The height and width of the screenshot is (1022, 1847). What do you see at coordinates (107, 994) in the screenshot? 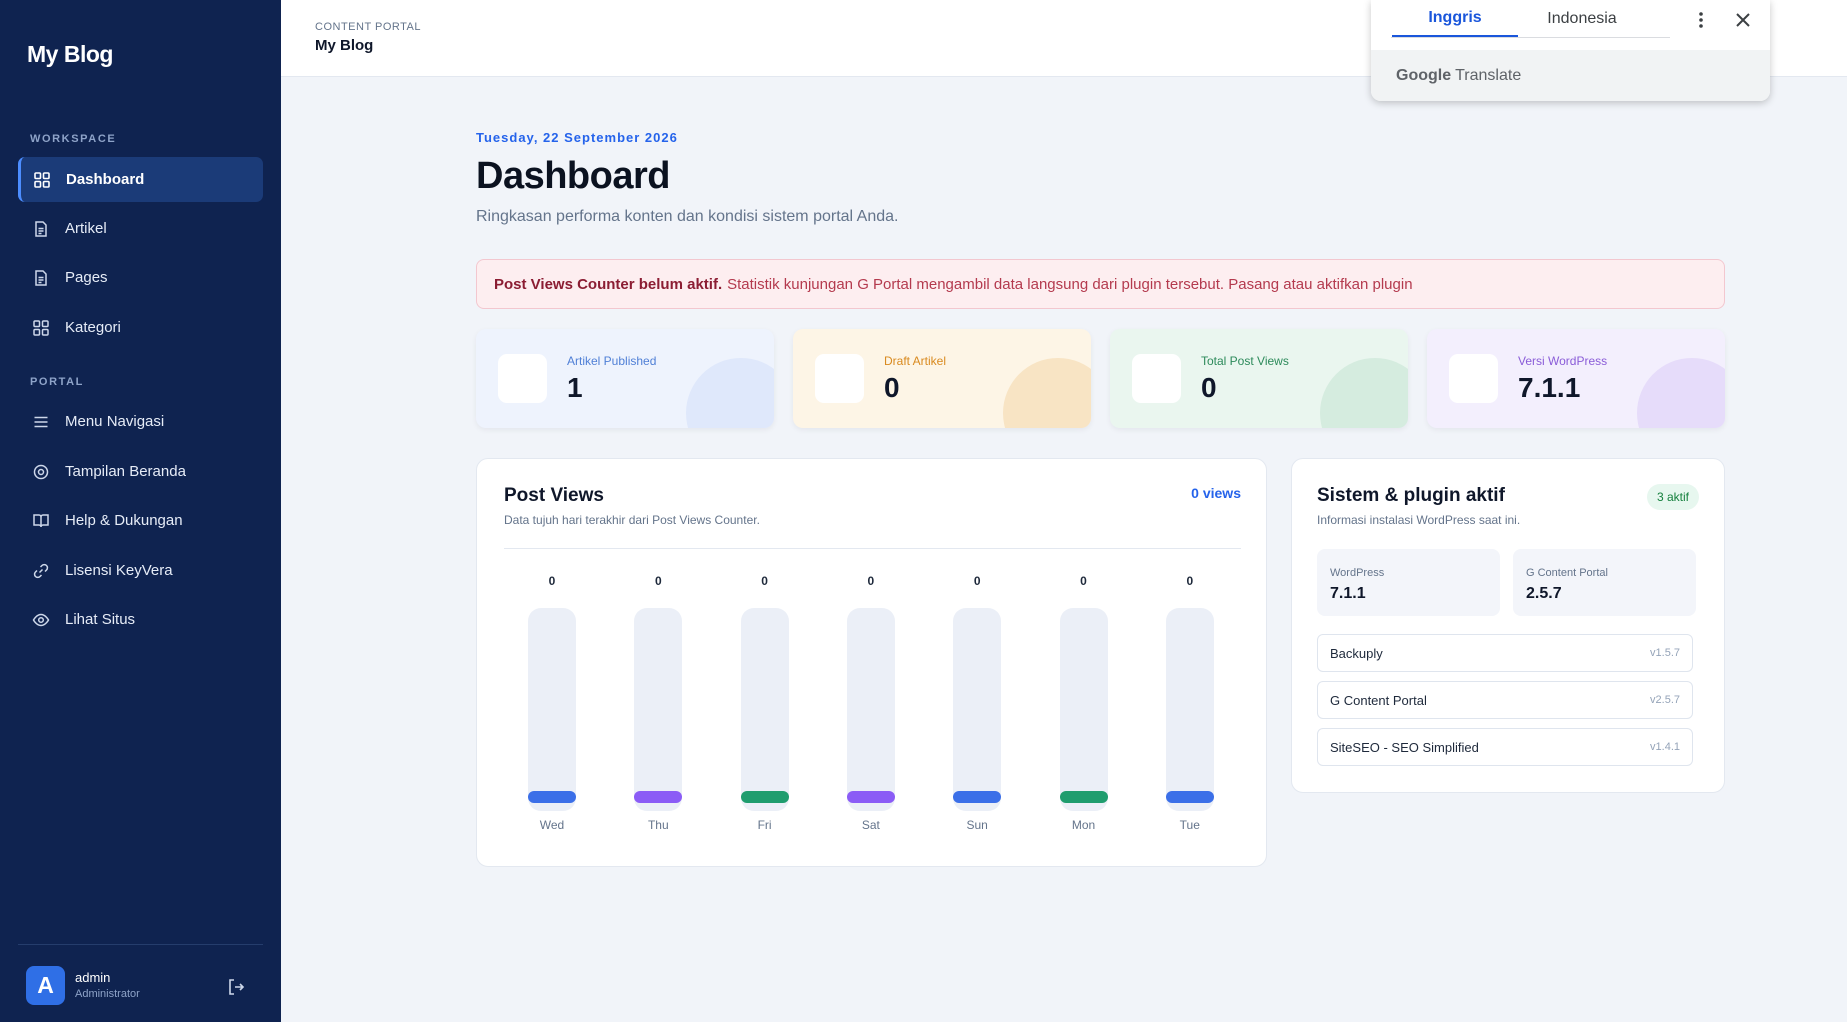
I see `user-role: Administrator` at bounding box center [107, 994].